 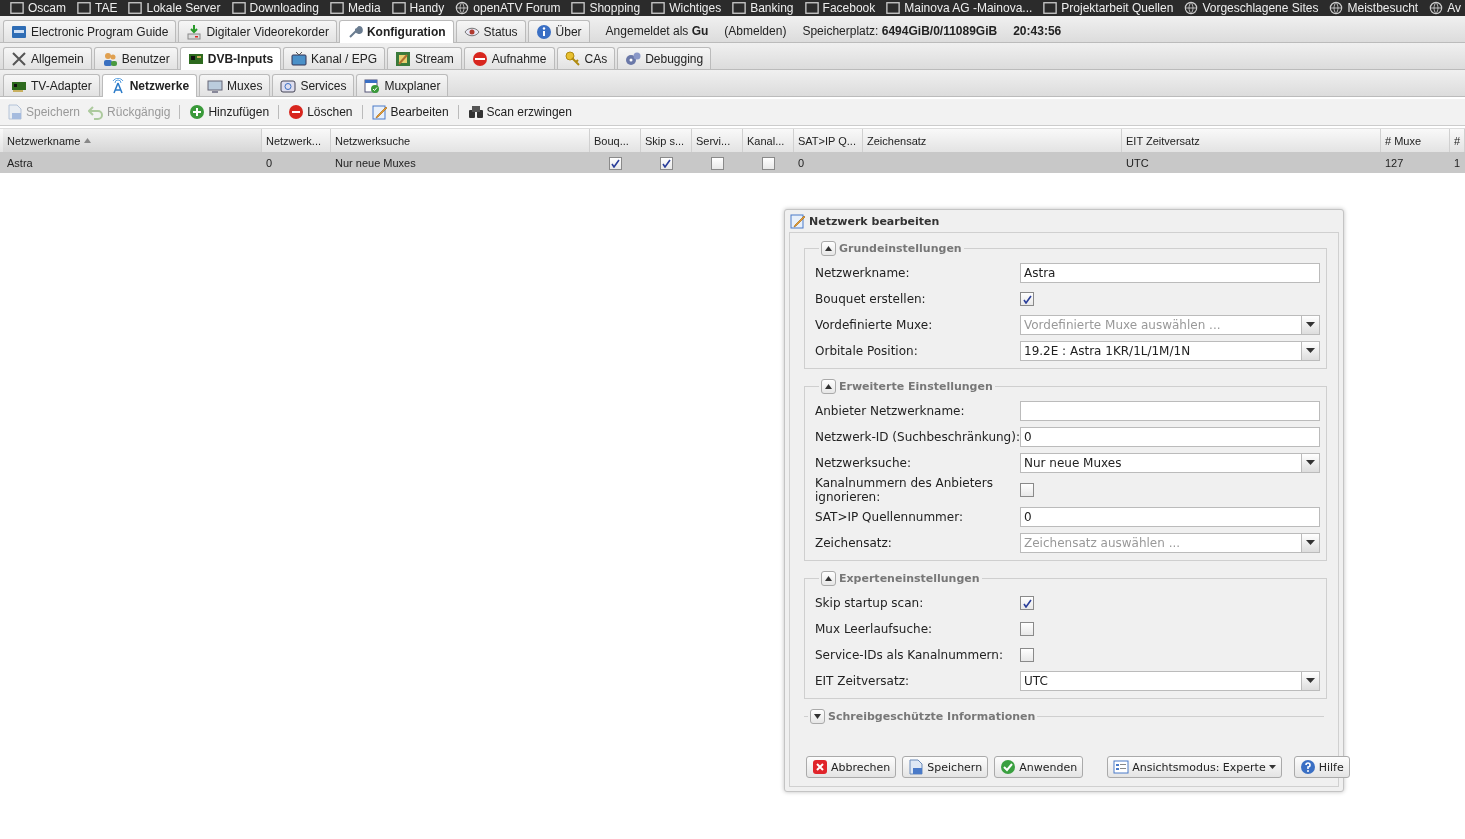 What do you see at coordinates (945, 767) in the screenshot?
I see `save-button: Speichern` at bounding box center [945, 767].